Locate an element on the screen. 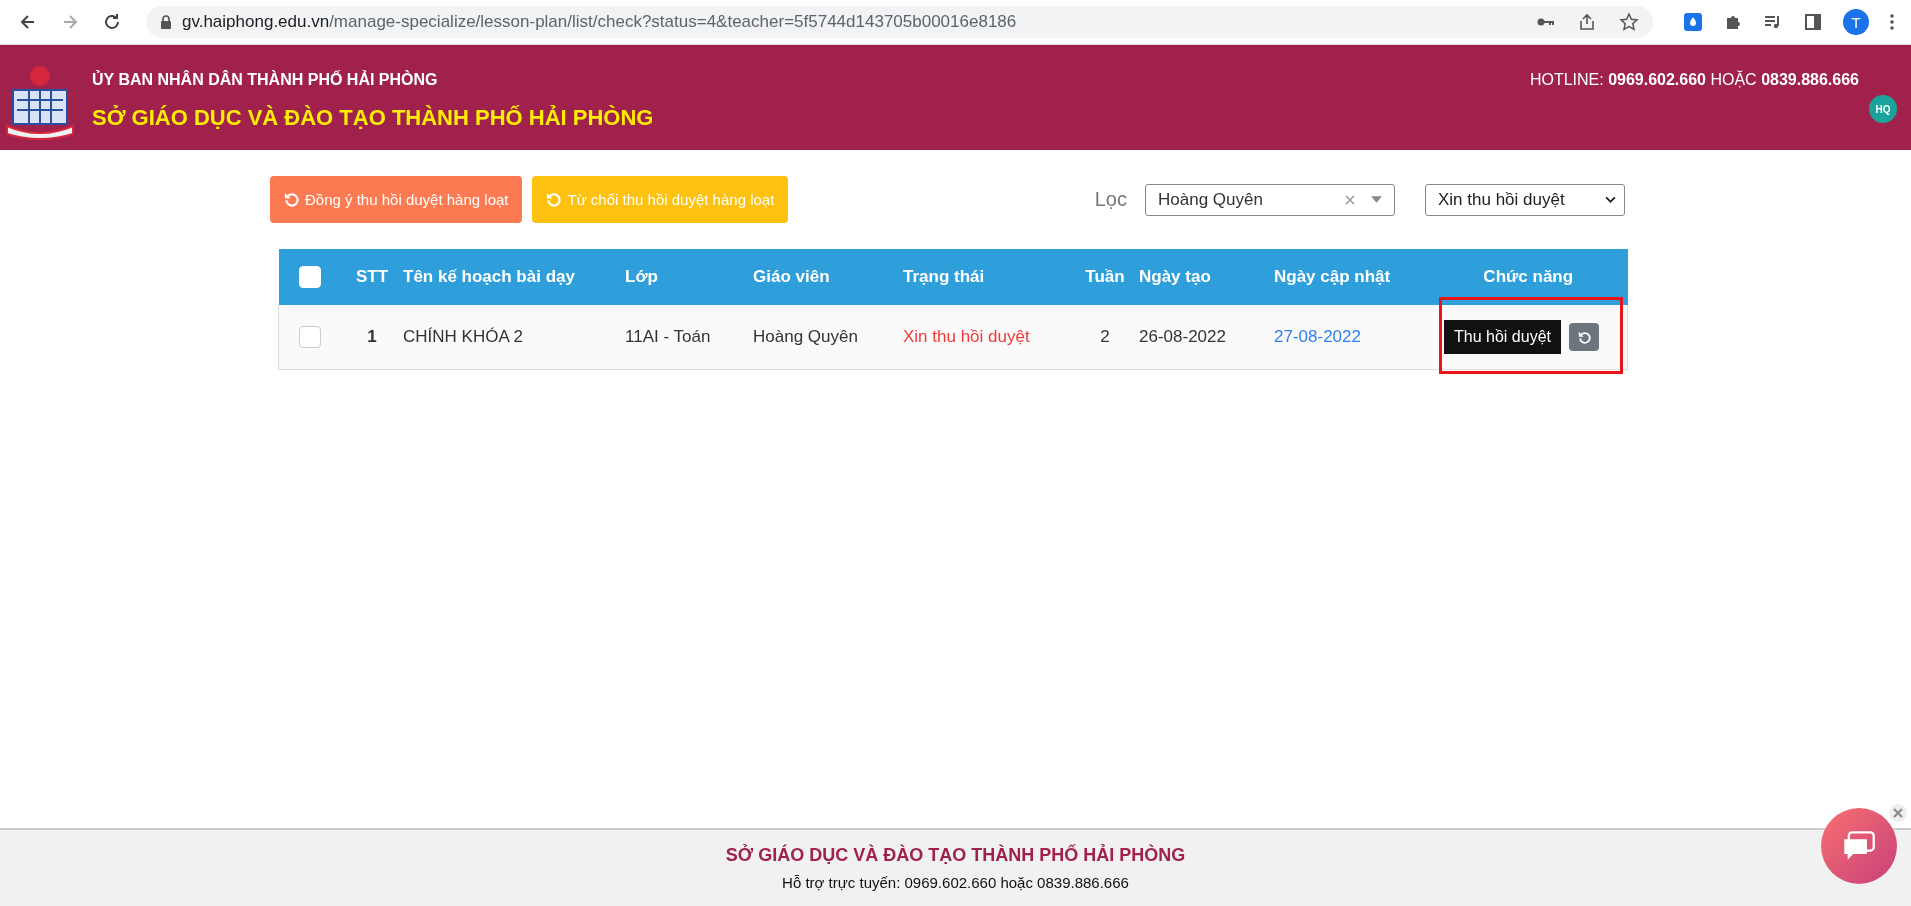  revoke-button is located at coordinates (1584, 337).